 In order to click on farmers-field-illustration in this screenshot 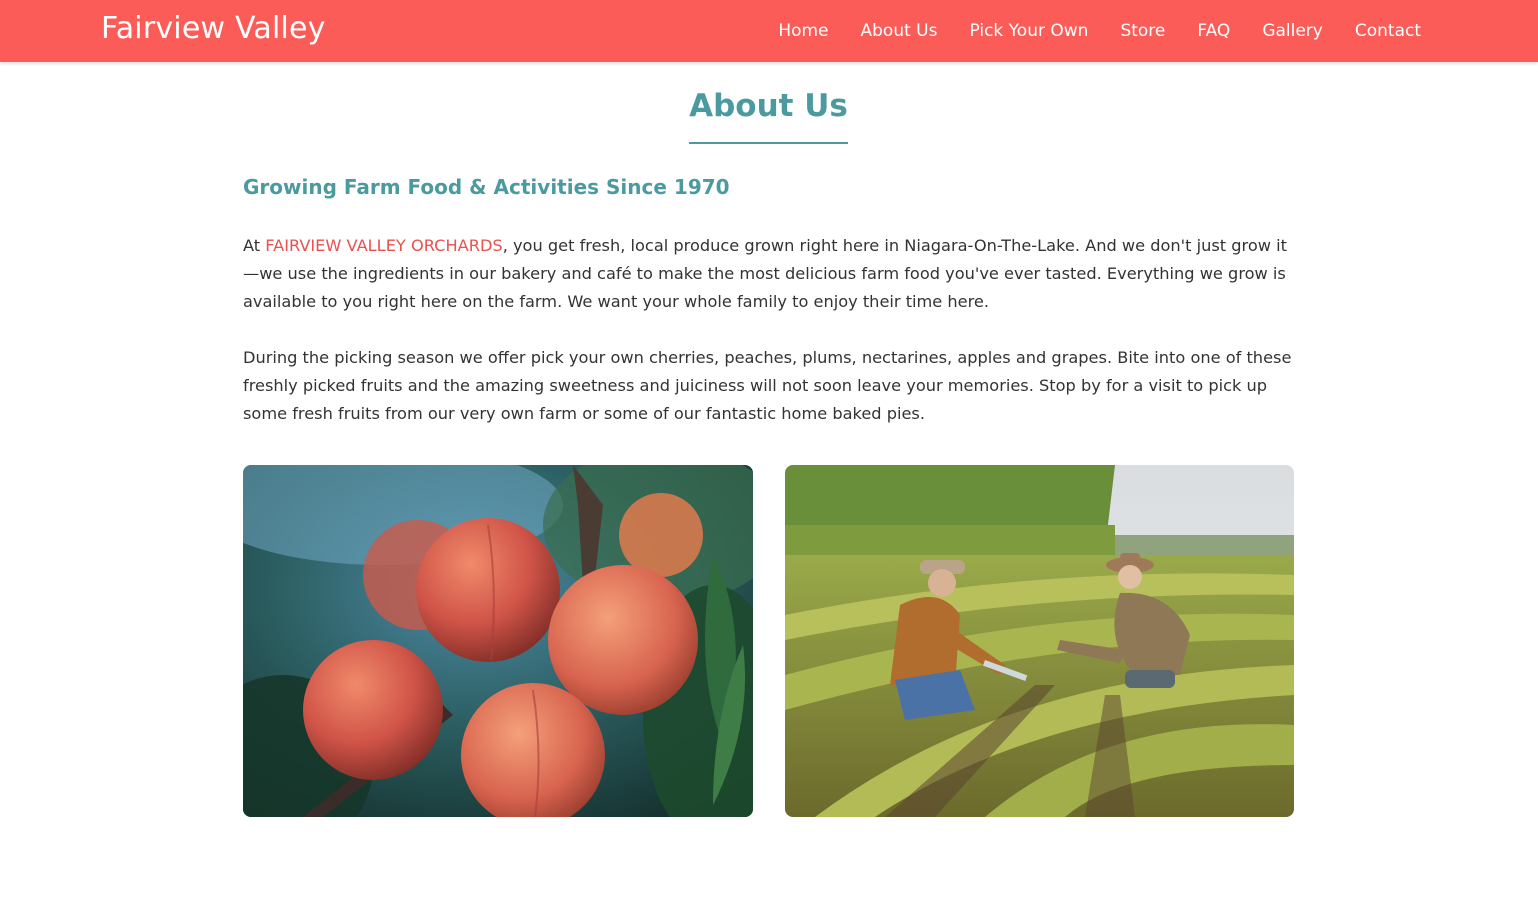, I will do `click(1039, 641)`.